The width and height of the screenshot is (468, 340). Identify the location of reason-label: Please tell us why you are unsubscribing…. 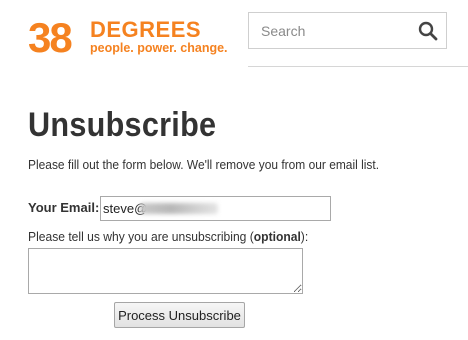
(168, 237).